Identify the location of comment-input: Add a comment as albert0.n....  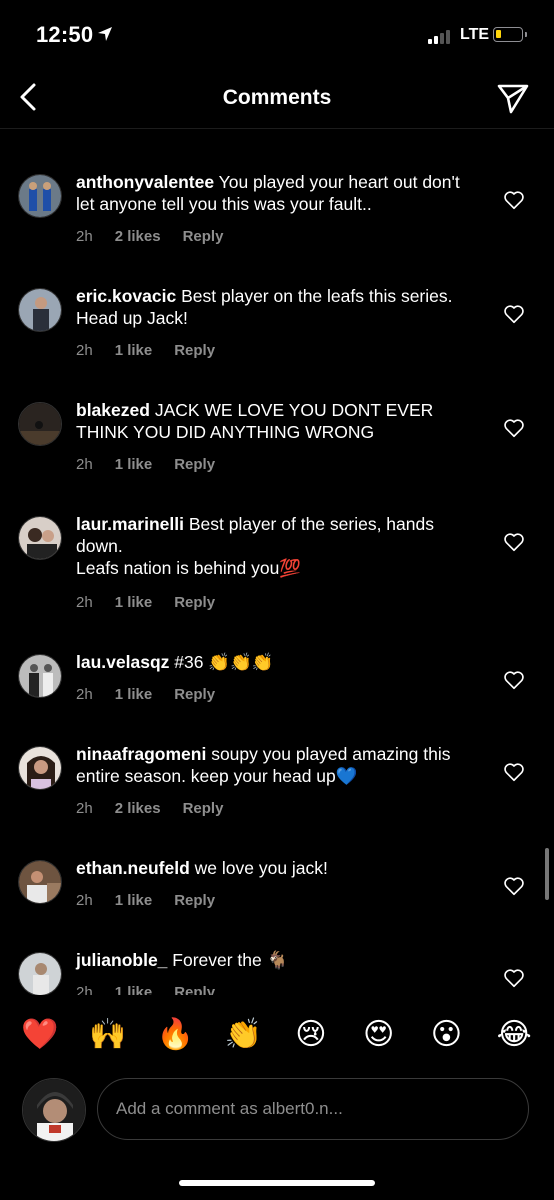
(313, 1109).